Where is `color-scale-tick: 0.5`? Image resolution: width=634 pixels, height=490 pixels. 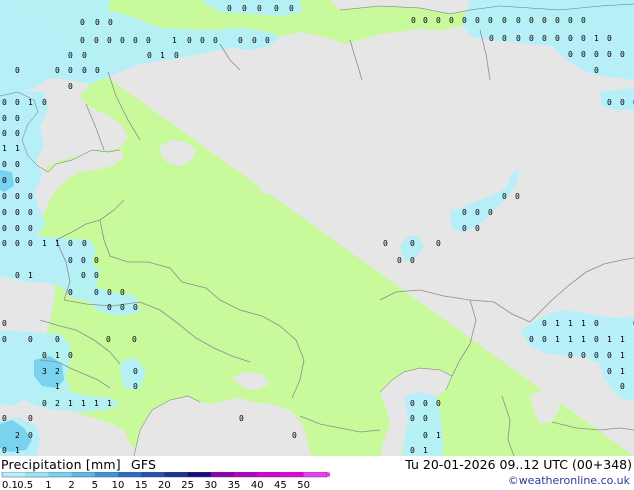 color-scale-tick: 0.5 is located at coordinates (25, 485).